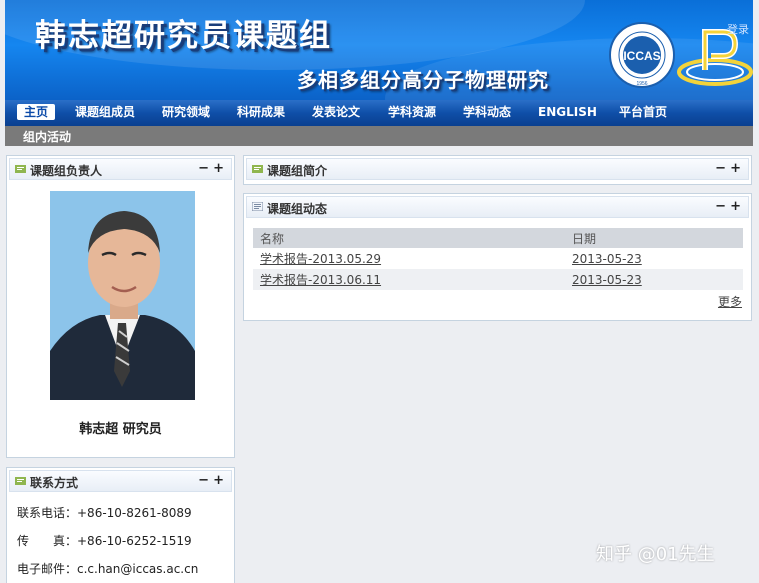 This screenshot has height=583, width=759. I want to click on iccas-seal-logo: ICCAS 1956, so click(642, 55).